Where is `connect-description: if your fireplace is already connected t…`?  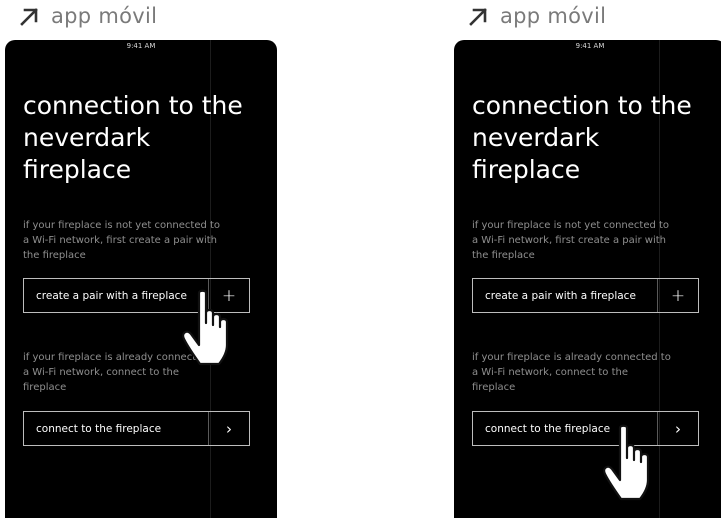
connect-description: if your fireplace is already connected t… is located at coordinates (571, 372).